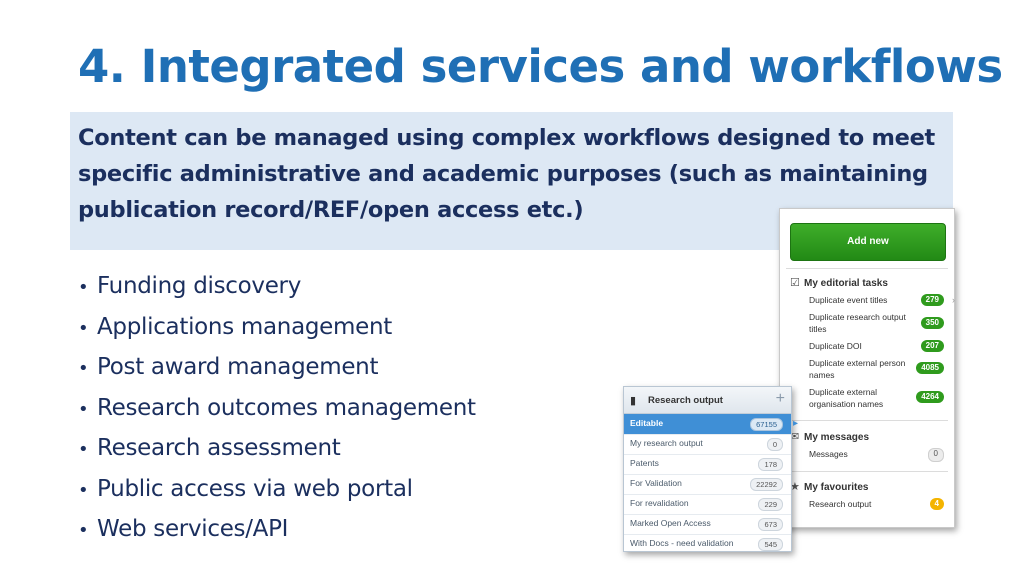 The height and width of the screenshot is (575, 1024). I want to click on row-label: For revalidation, so click(659, 503).